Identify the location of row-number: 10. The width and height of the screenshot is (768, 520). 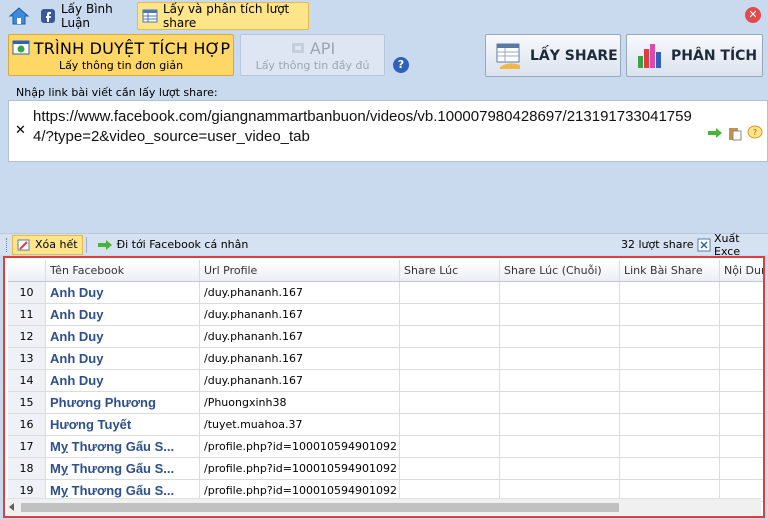
(27, 292).